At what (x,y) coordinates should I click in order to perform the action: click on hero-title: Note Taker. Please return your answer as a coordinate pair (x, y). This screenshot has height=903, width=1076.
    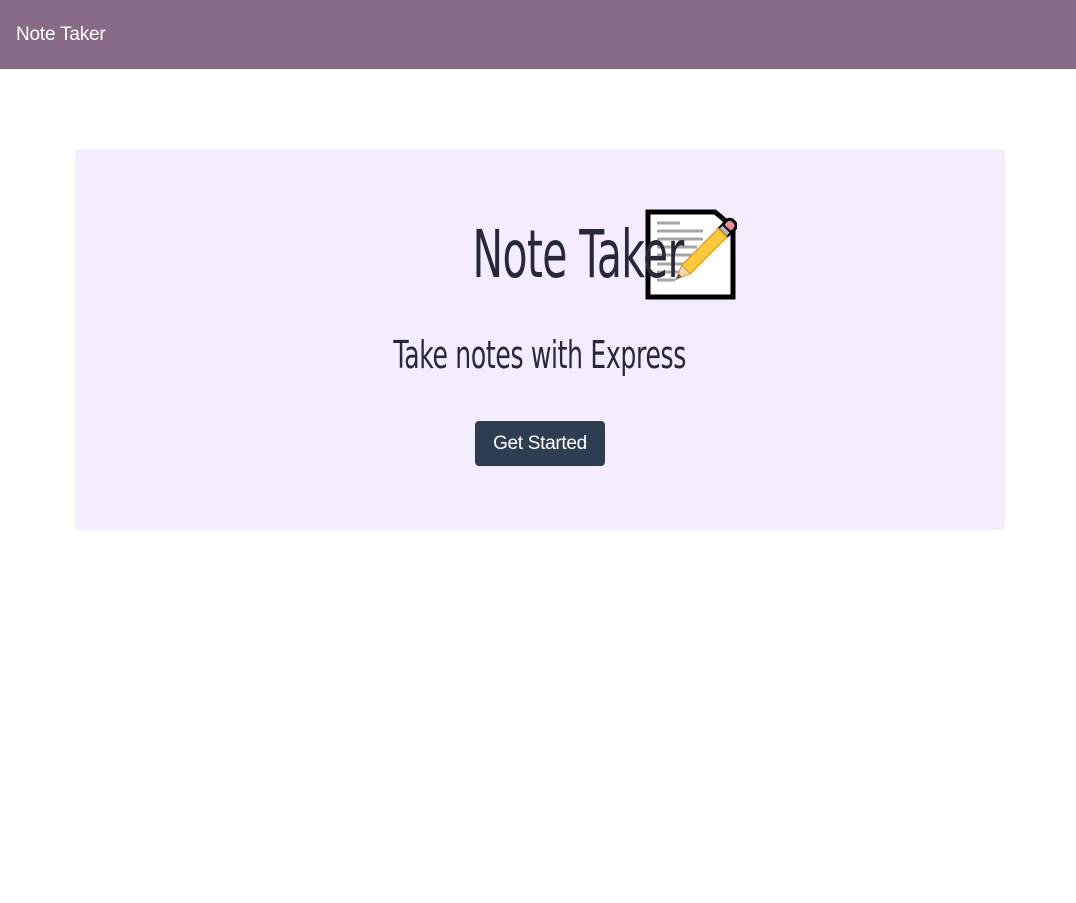
    Looking at the image, I should click on (540, 254).